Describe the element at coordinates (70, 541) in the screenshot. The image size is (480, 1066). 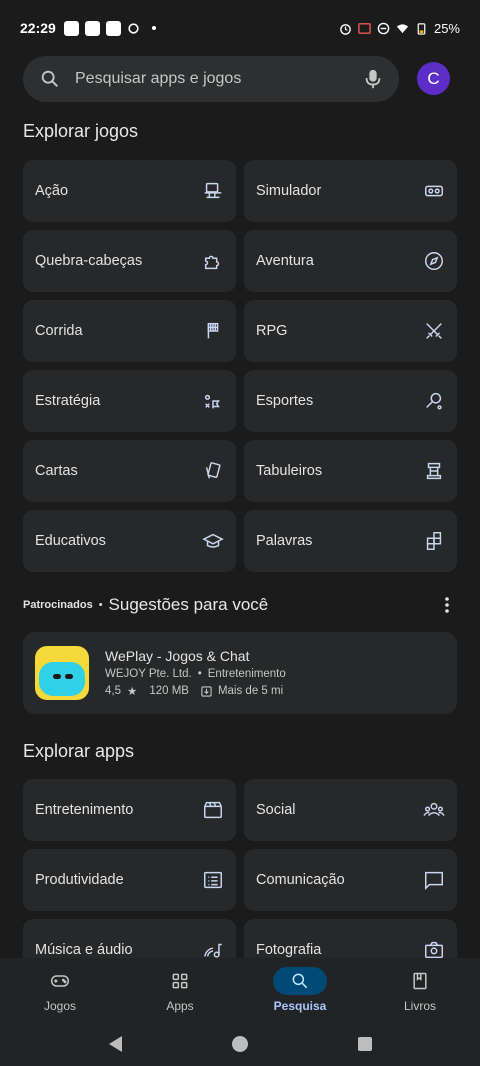
I see `category-label: Educativos` at that location.